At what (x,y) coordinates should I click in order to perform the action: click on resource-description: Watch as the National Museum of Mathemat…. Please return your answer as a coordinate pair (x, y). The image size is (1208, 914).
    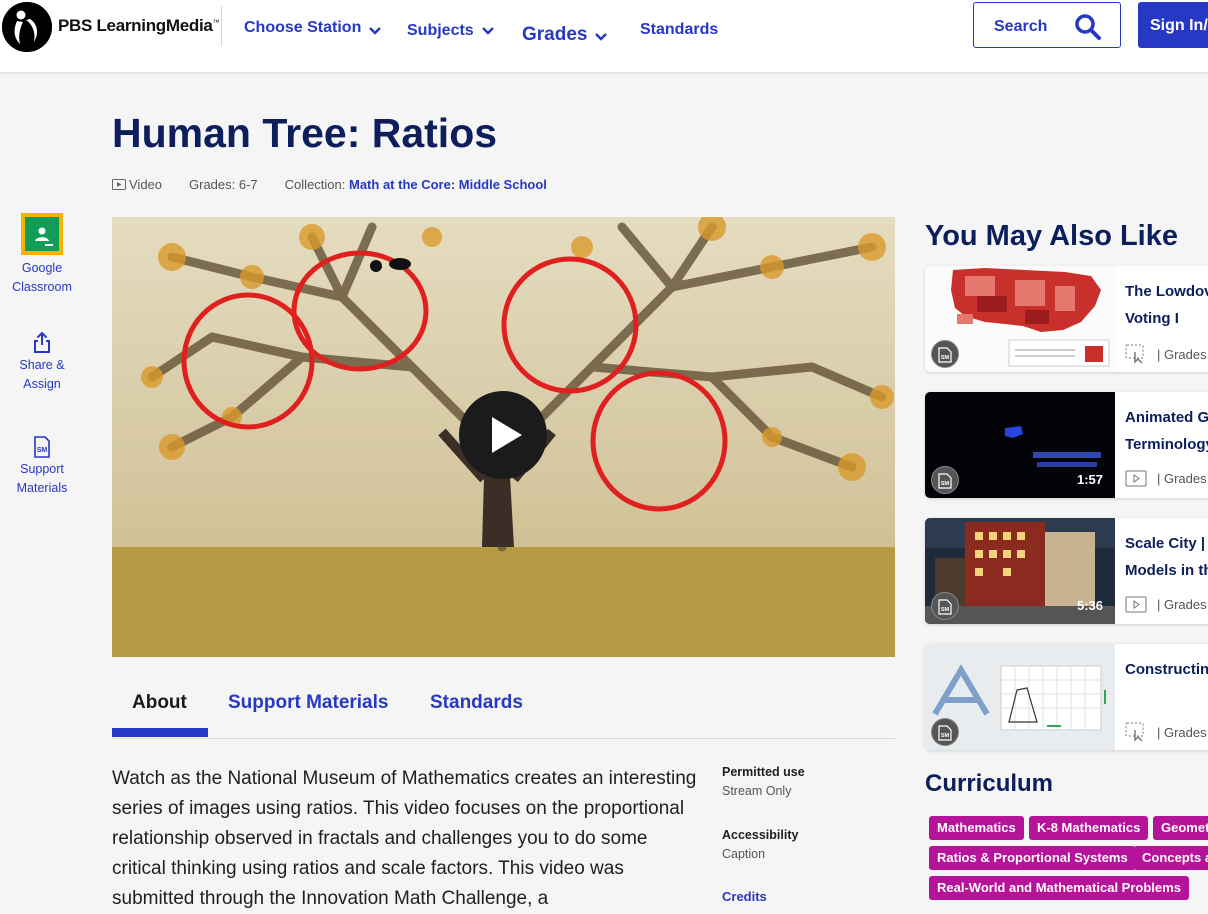
    Looking at the image, I should click on (404, 838).